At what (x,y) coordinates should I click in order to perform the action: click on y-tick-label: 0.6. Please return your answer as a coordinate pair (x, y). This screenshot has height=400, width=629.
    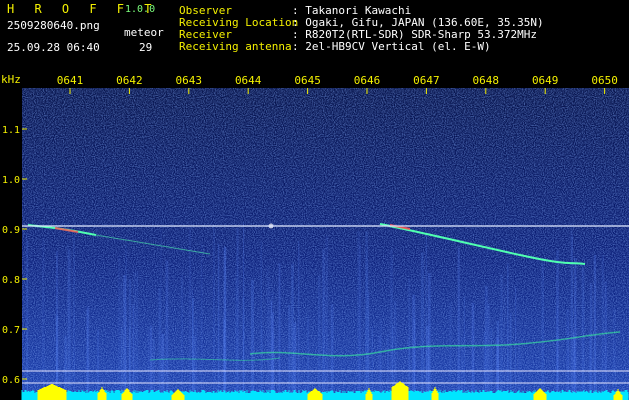
    Looking at the image, I should click on (11, 380).